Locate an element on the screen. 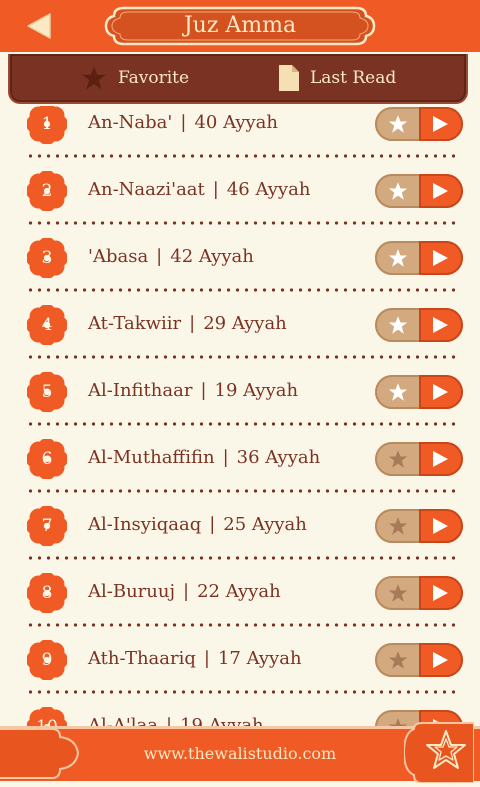  number-badge: 4 is located at coordinates (47, 325).